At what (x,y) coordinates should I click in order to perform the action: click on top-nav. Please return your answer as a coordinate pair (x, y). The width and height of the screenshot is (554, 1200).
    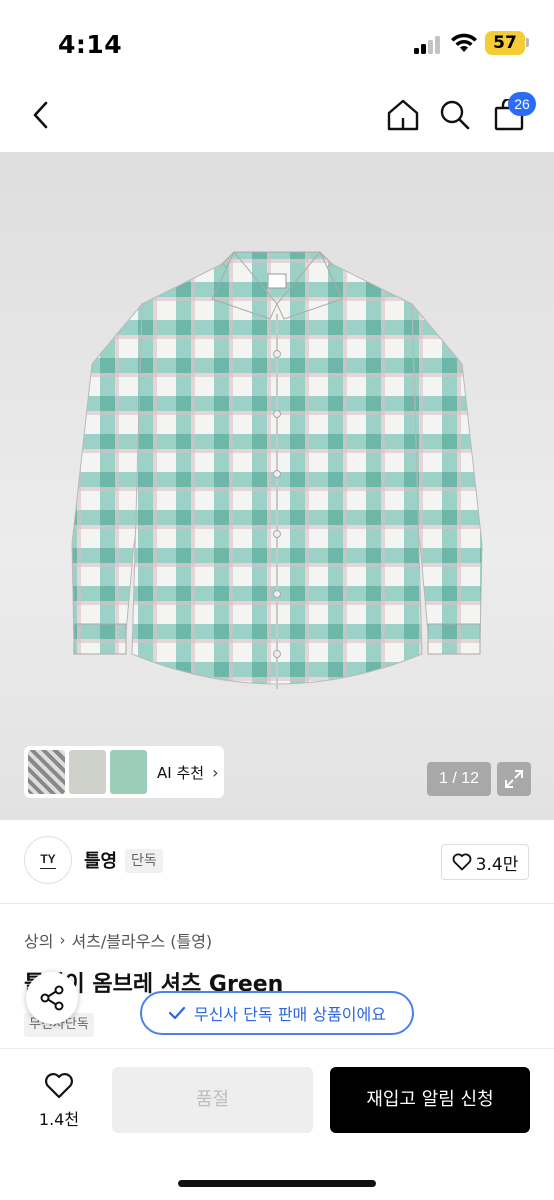
    Looking at the image, I should click on (277, 116).